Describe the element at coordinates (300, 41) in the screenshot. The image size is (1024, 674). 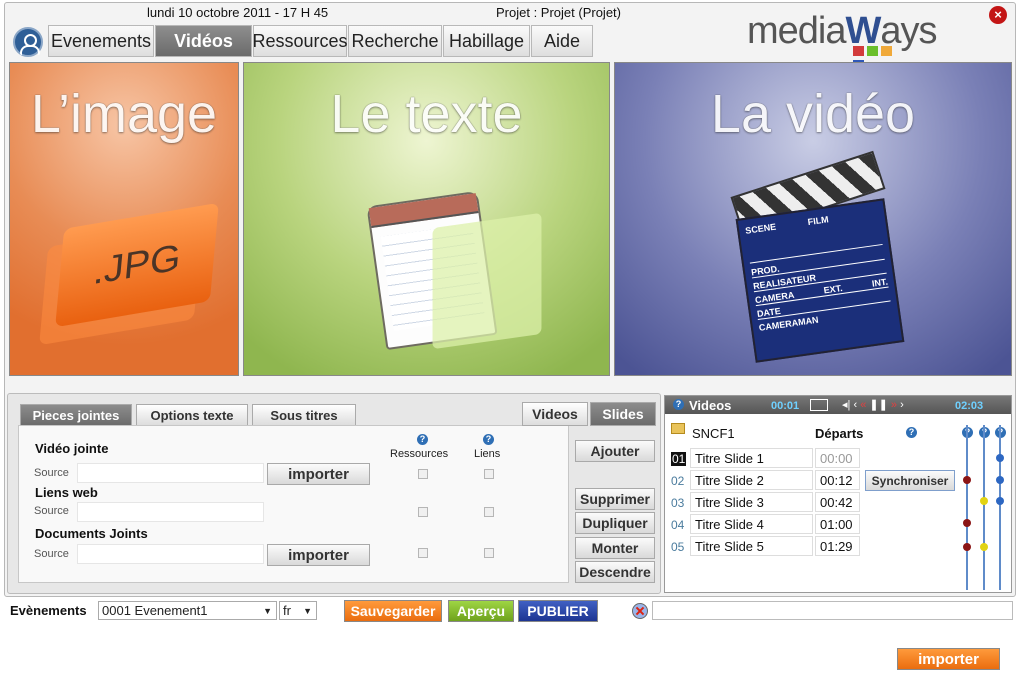
I see `tab-ressources: Ressources` at that location.